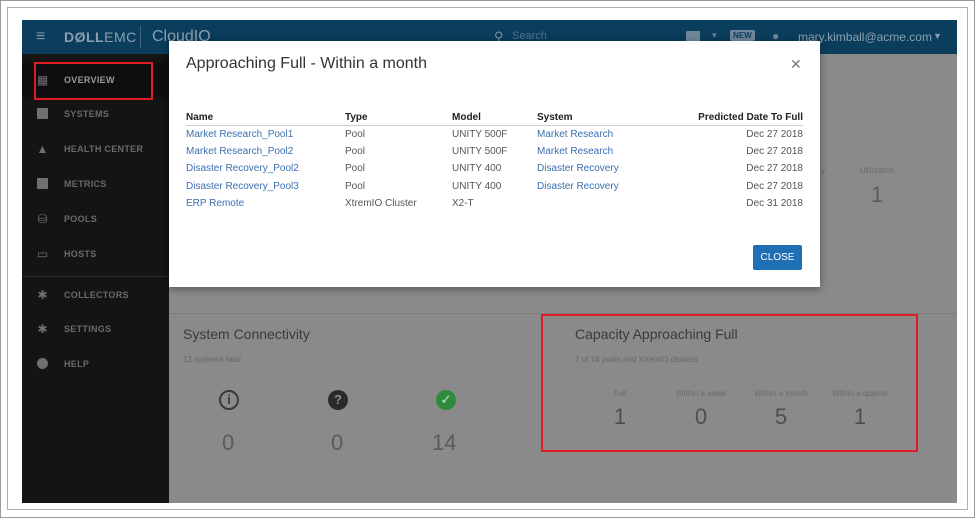 The height and width of the screenshot is (518, 975). I want to click on column-header-predicted-date: Predicted Date To Full, so click(740, 118).